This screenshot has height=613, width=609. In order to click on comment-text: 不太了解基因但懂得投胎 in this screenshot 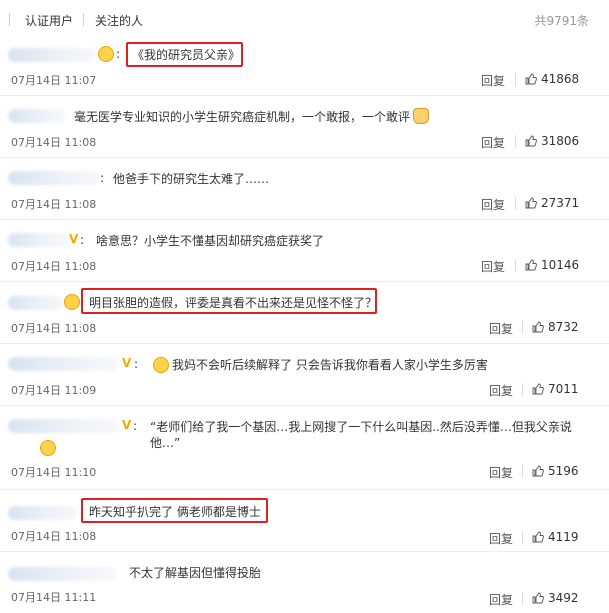, I will do `click(195, 573)`.